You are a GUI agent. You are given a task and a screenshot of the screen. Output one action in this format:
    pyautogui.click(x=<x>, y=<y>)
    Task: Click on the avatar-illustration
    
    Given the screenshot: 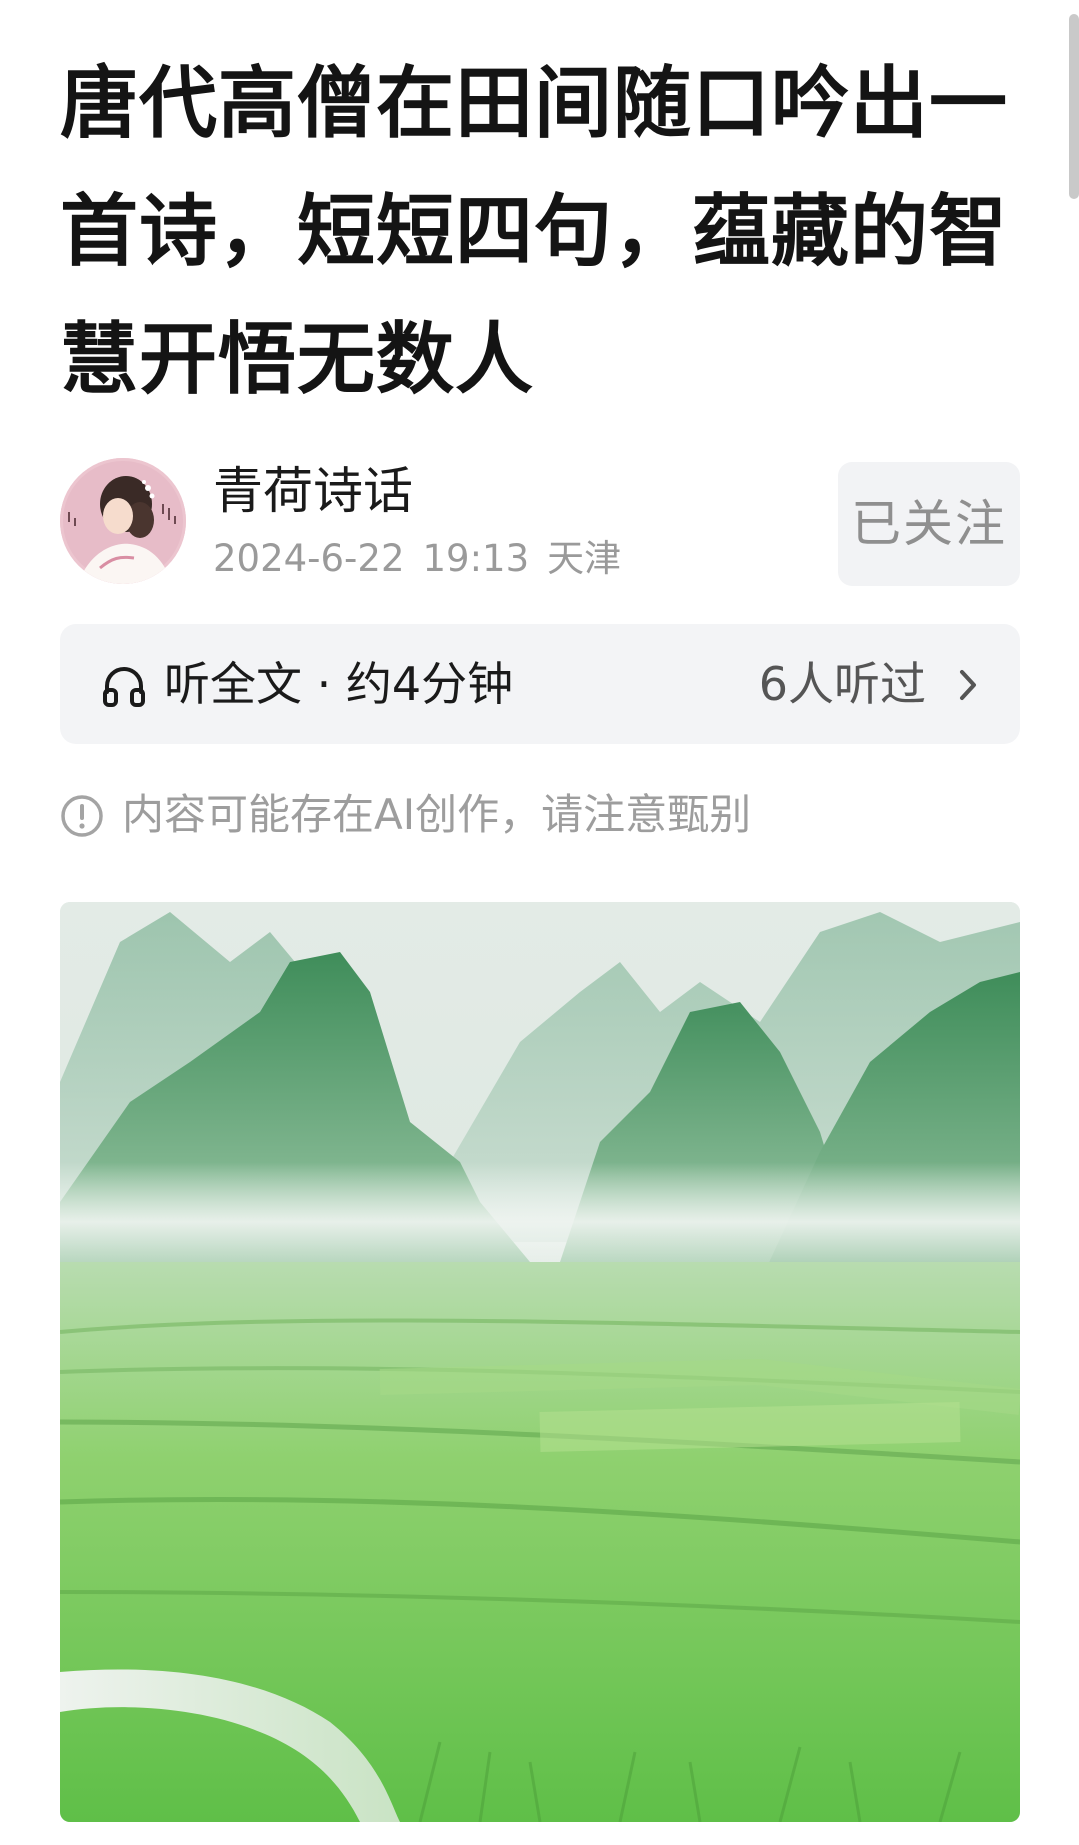 What is the action you would take?
    pyautogui.click(x=123, y=521)
    